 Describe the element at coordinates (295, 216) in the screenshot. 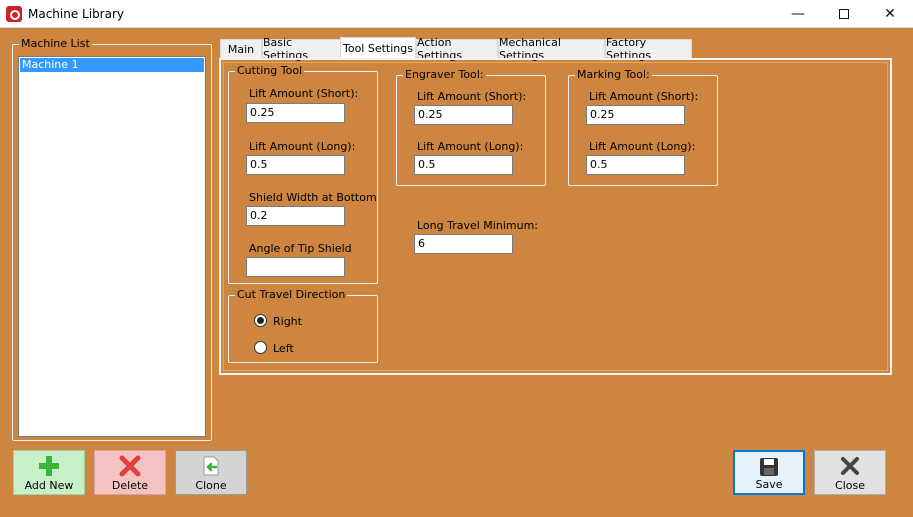

I see `shield-width-input: 0.2` at that location.